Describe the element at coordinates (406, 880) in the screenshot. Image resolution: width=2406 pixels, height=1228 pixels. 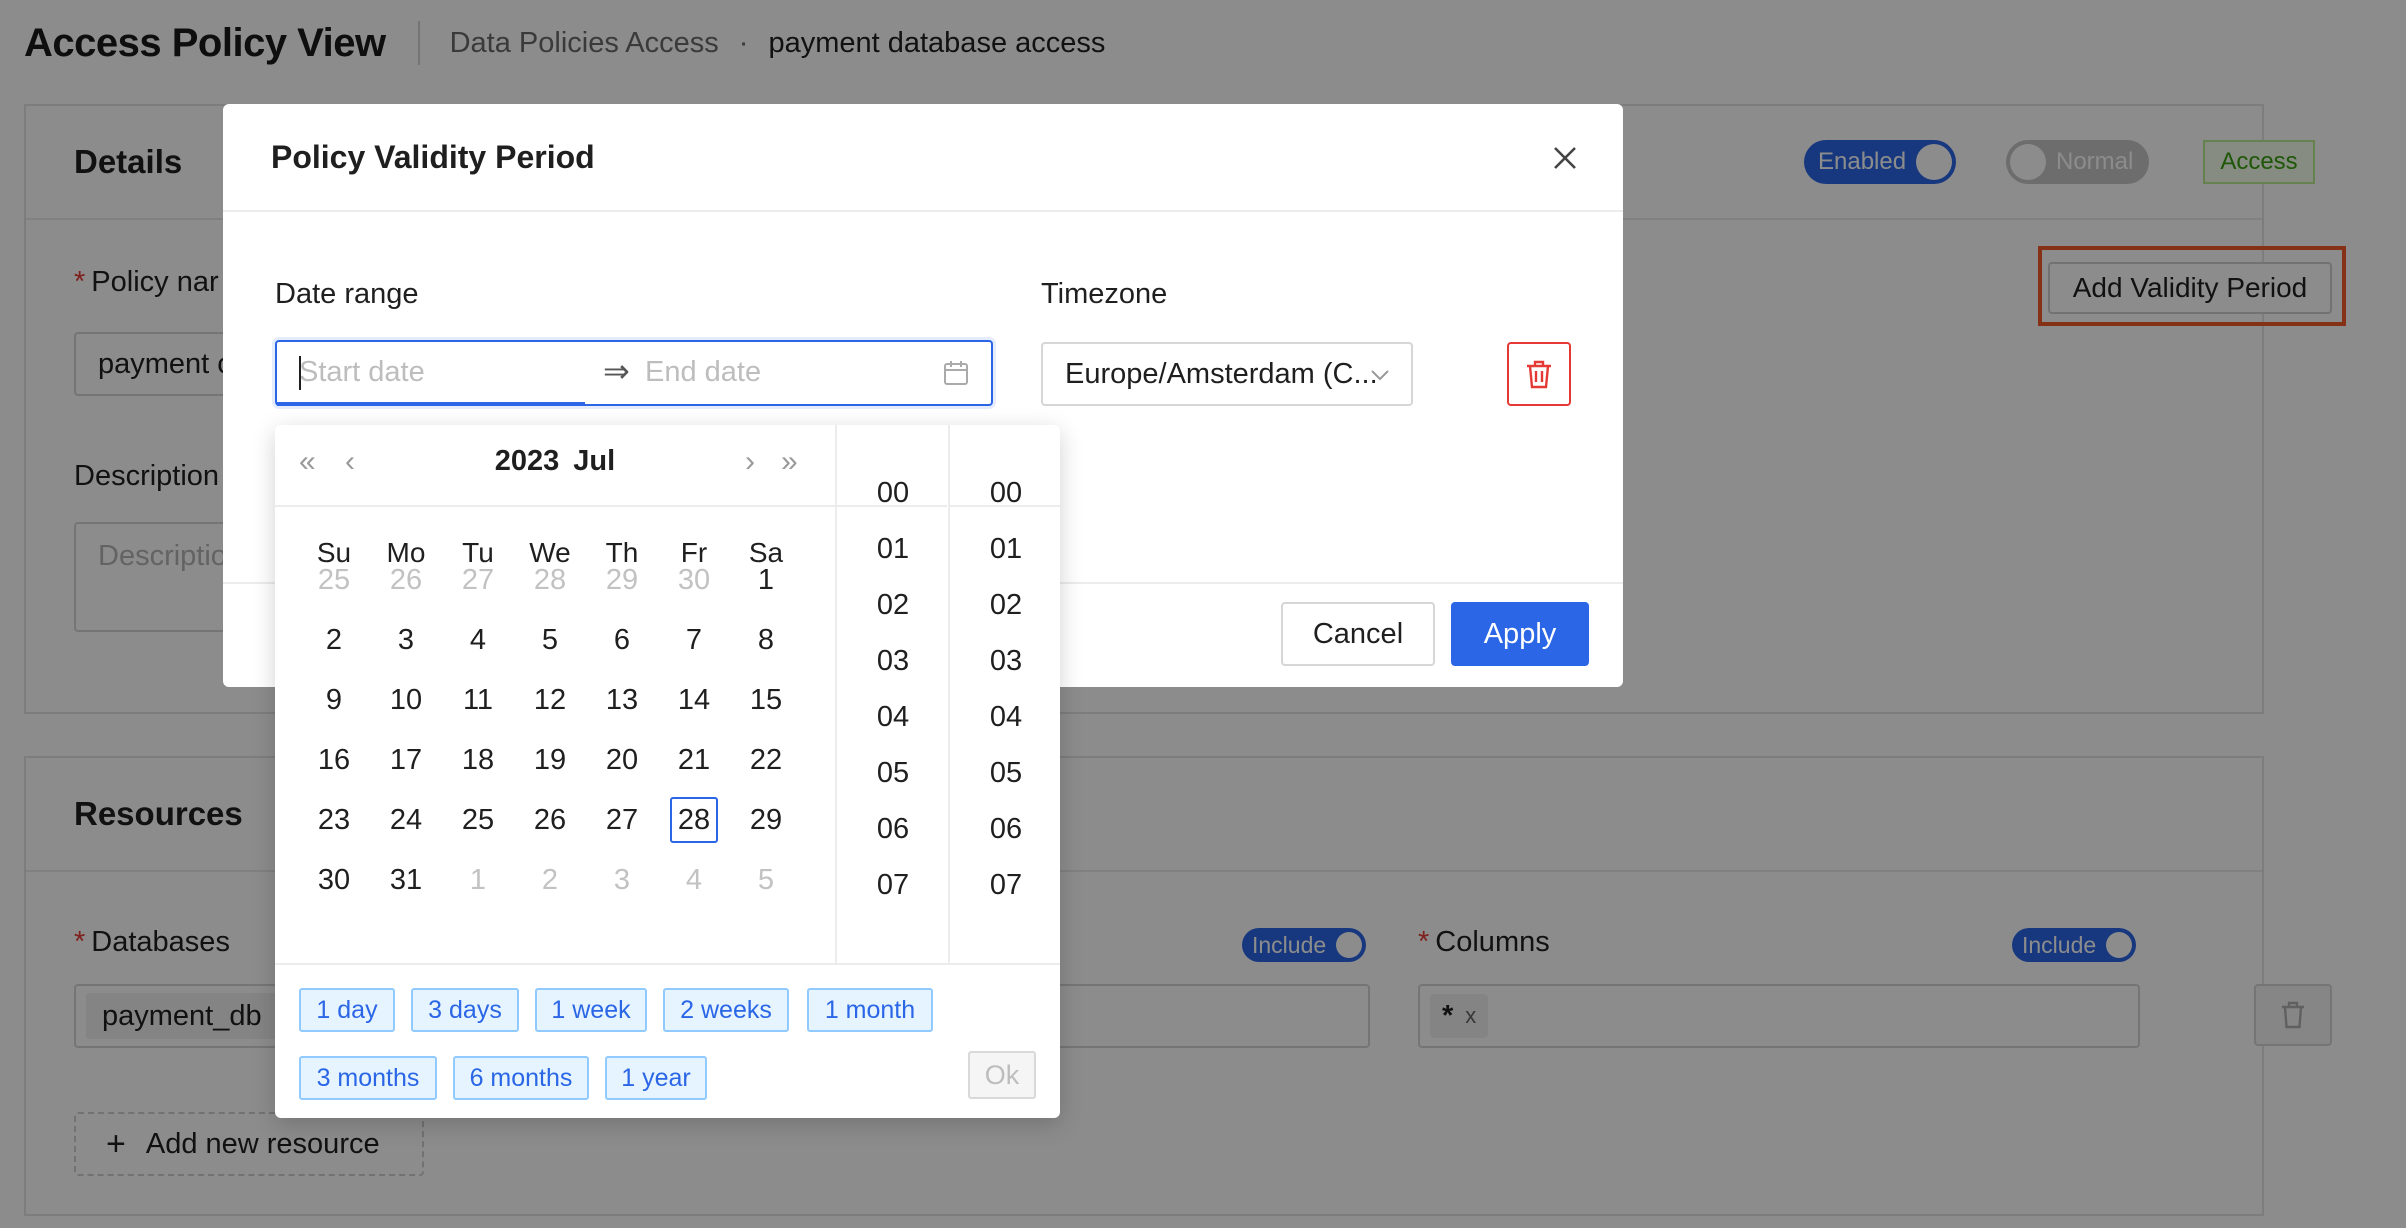
I see `calendar-day: 31` at that location.